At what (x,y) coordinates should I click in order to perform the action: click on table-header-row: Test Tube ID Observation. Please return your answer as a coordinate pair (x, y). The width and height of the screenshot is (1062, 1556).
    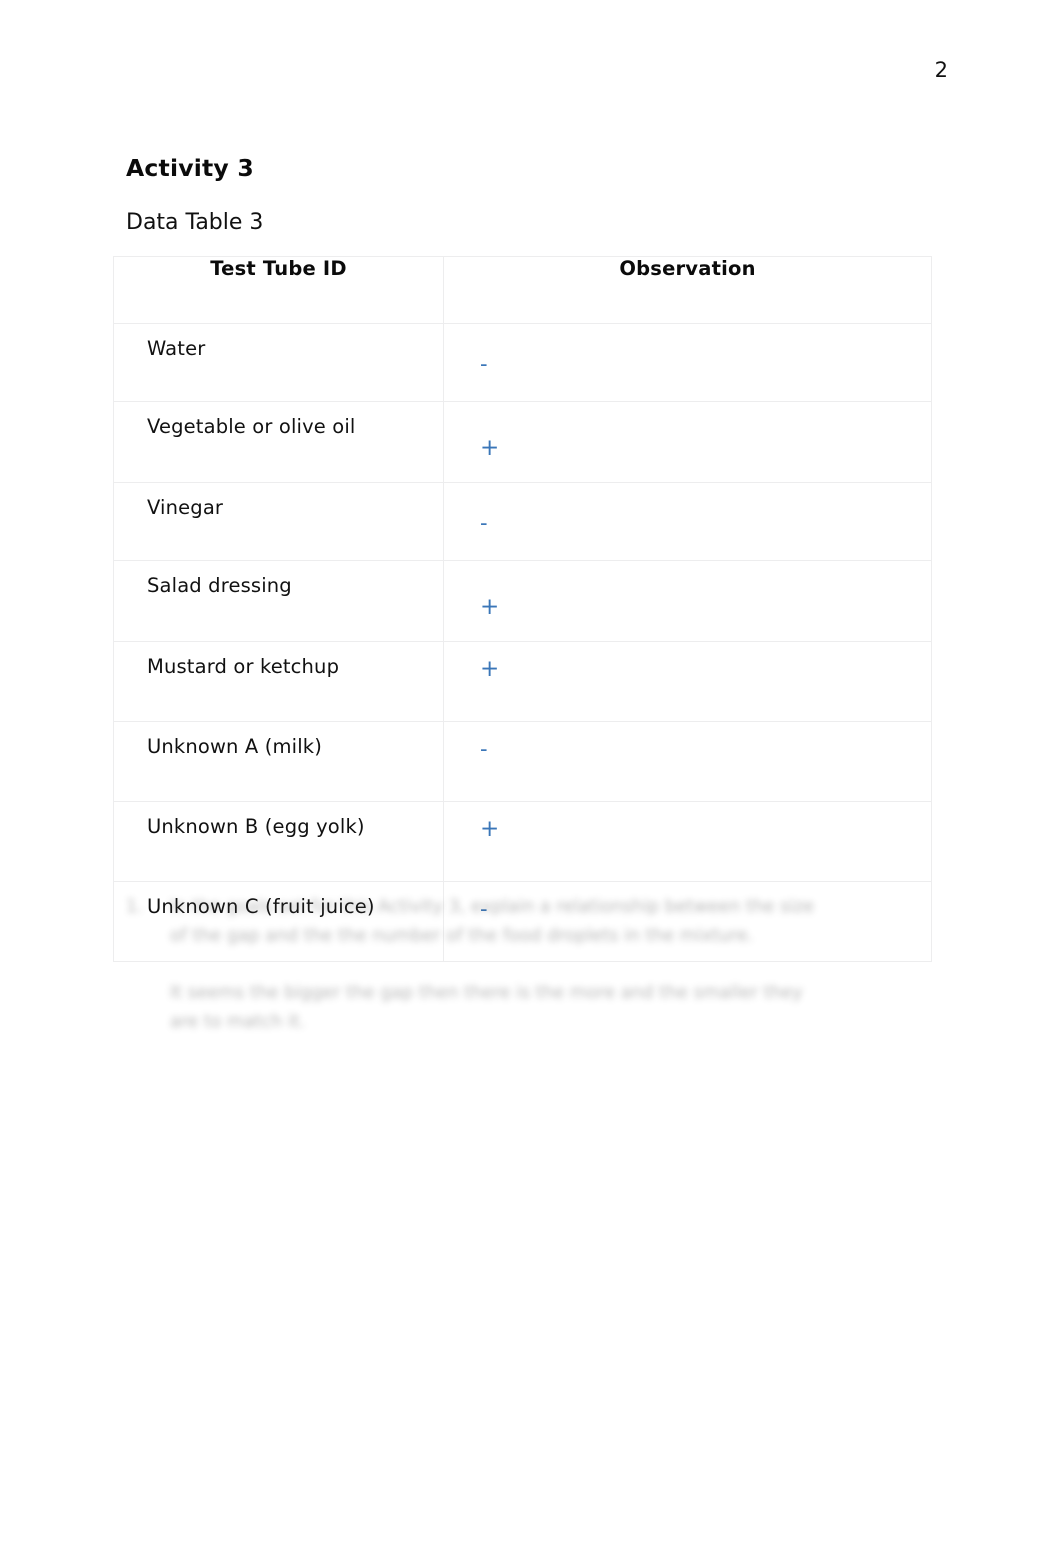
    Looking at the image, I should click on (522, 290).